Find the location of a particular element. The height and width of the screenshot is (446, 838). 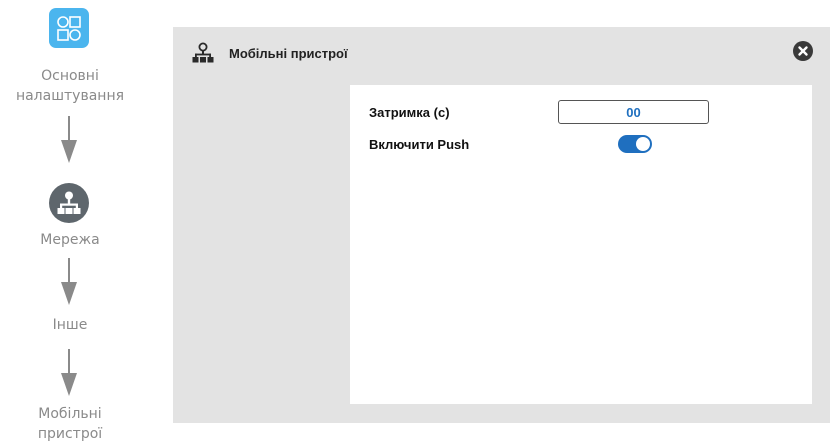

delay-input is located at coordinates (633, 112).